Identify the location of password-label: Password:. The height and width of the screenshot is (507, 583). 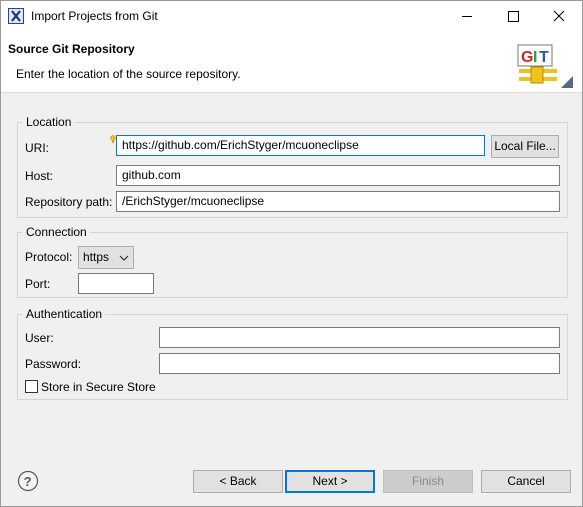
(53, 364).